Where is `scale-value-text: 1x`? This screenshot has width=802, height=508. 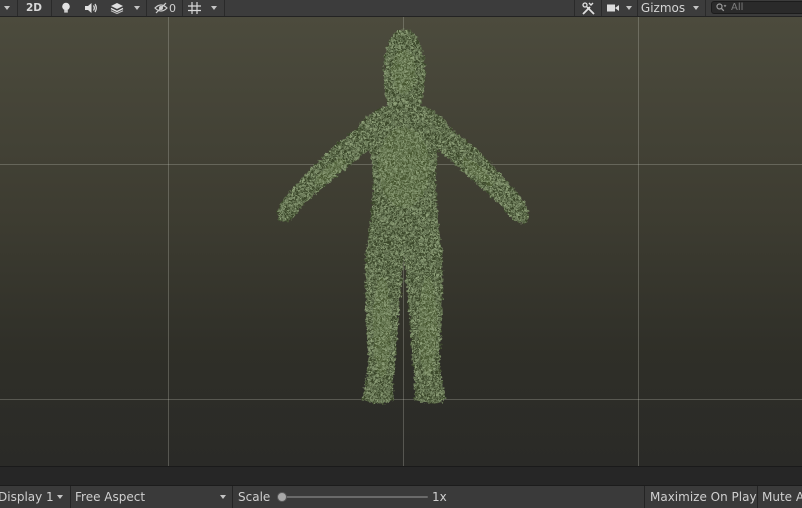
scale-value-text: 1x is located at coordinates (439, 497).